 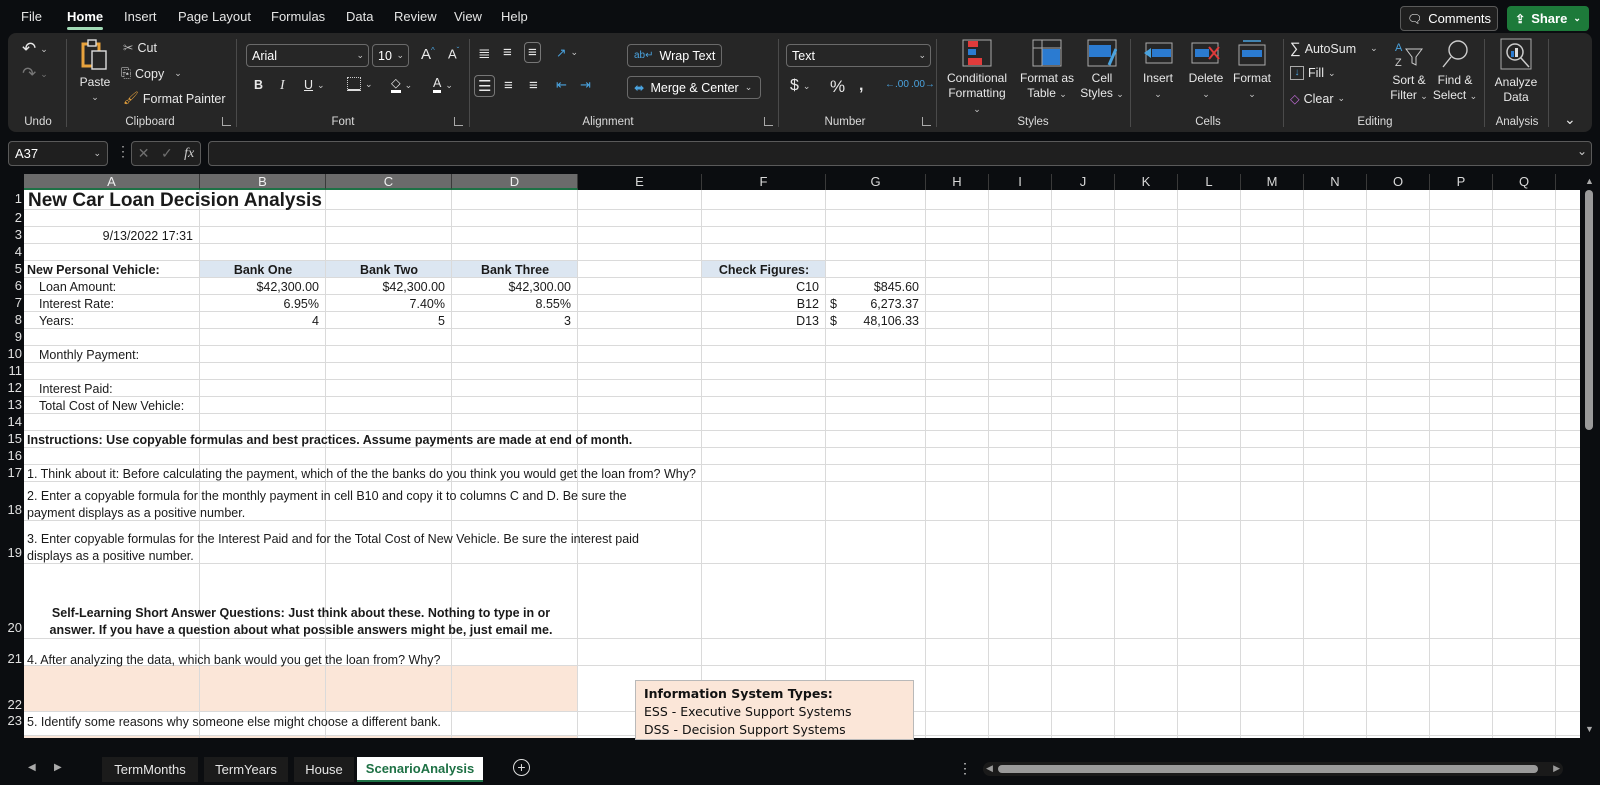 I want to click on italic-button: I, so click(x=282, y=86).